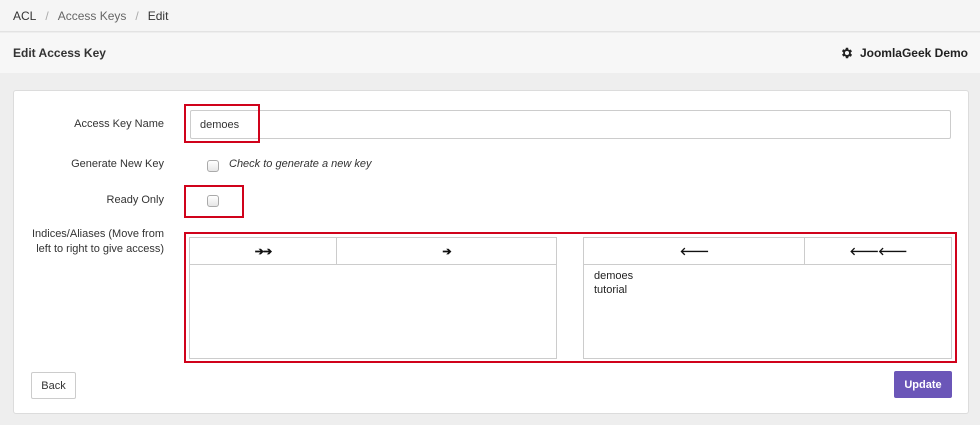 The height and width of the screenshot is (425, 980). Describe the element at coordinates (53, 385) in the screenshot. I see `back-button: Back` at that location.